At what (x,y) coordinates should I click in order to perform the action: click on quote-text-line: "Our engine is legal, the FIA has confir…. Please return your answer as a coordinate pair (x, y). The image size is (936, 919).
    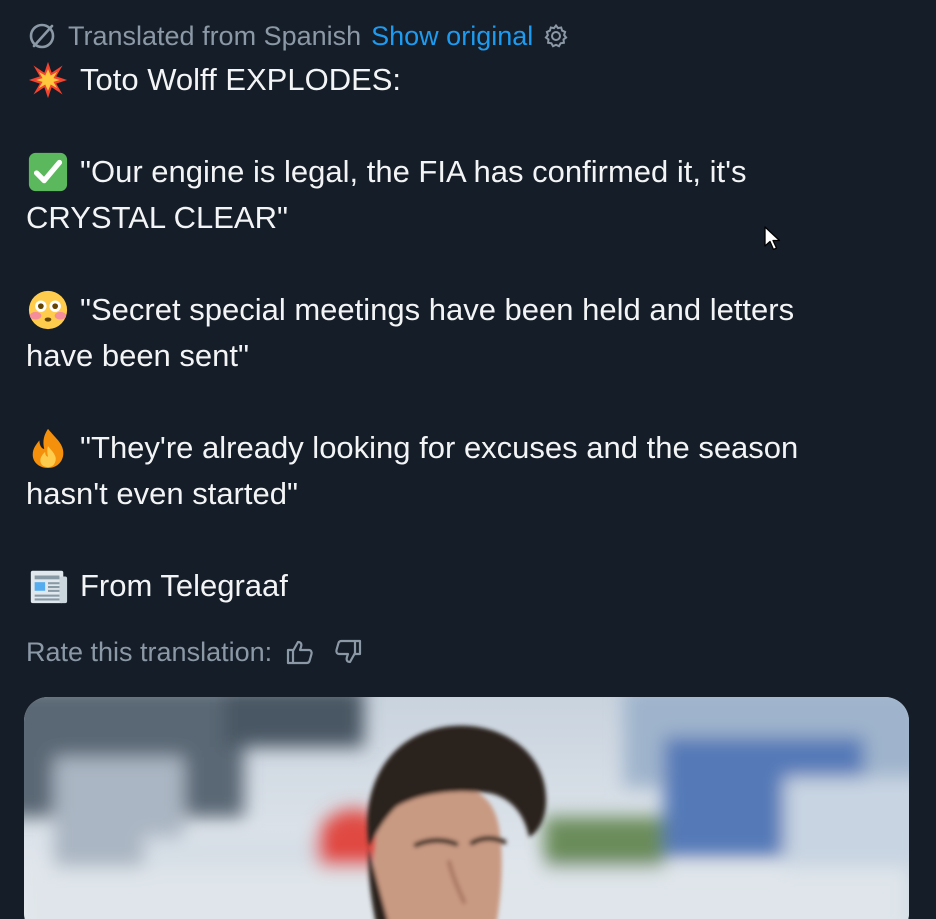
    Looking at the image, I should click on (413, 171).